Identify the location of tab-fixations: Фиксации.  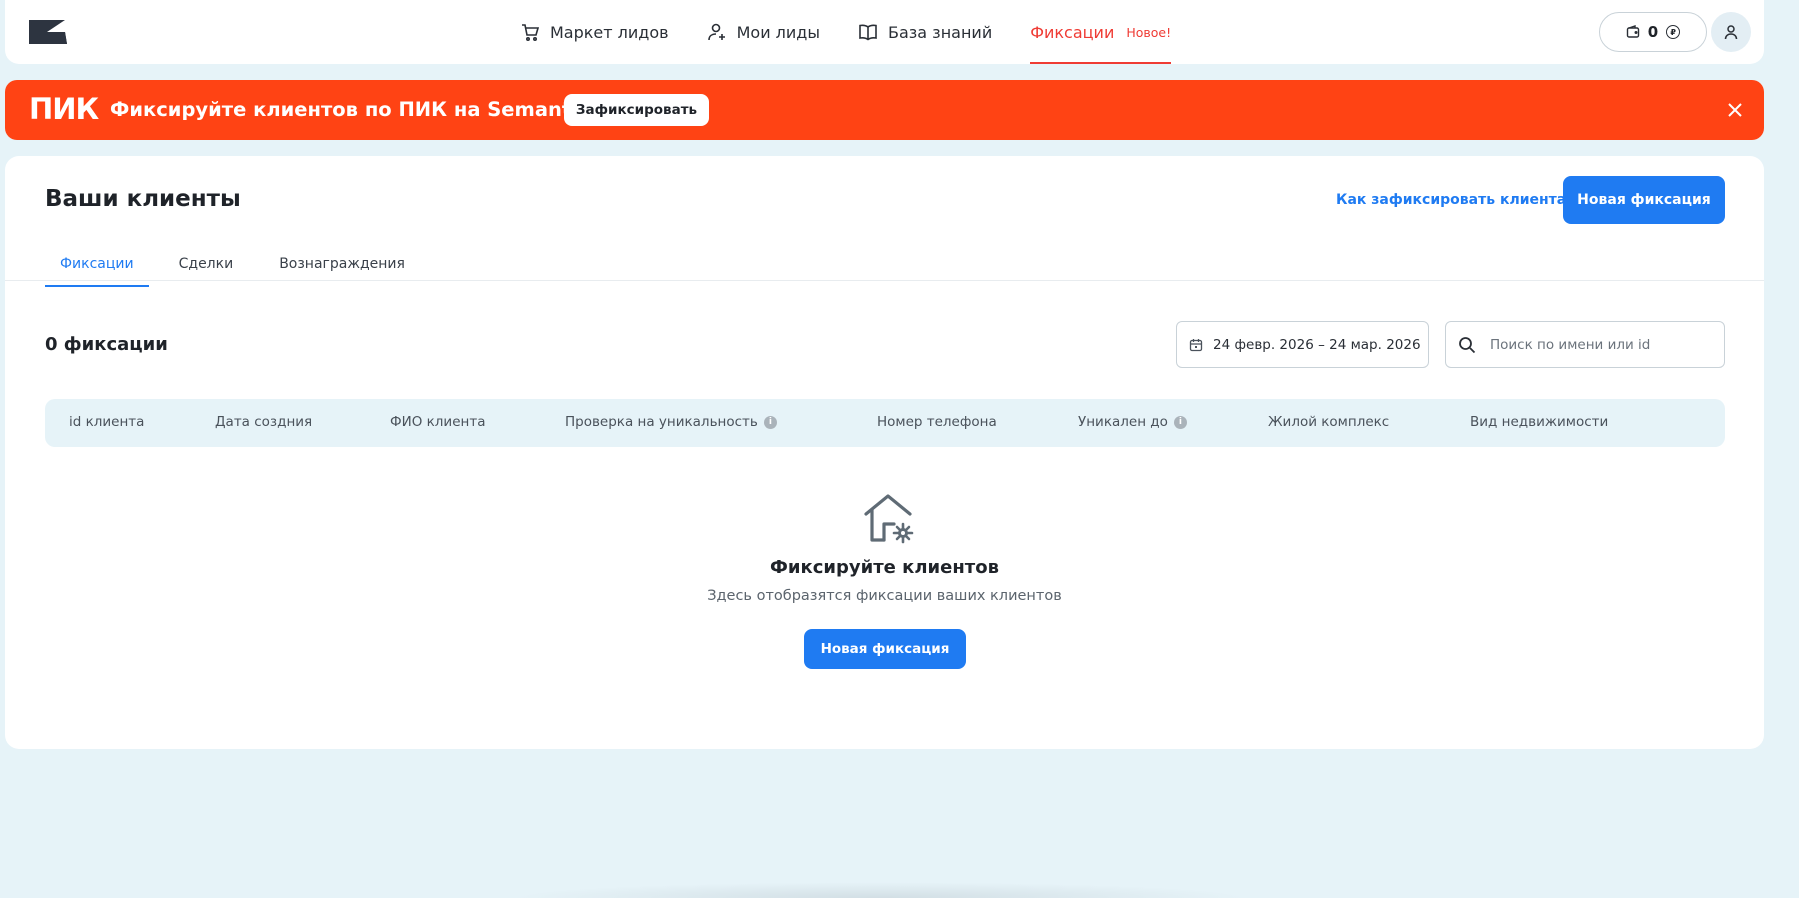
(97, 271).